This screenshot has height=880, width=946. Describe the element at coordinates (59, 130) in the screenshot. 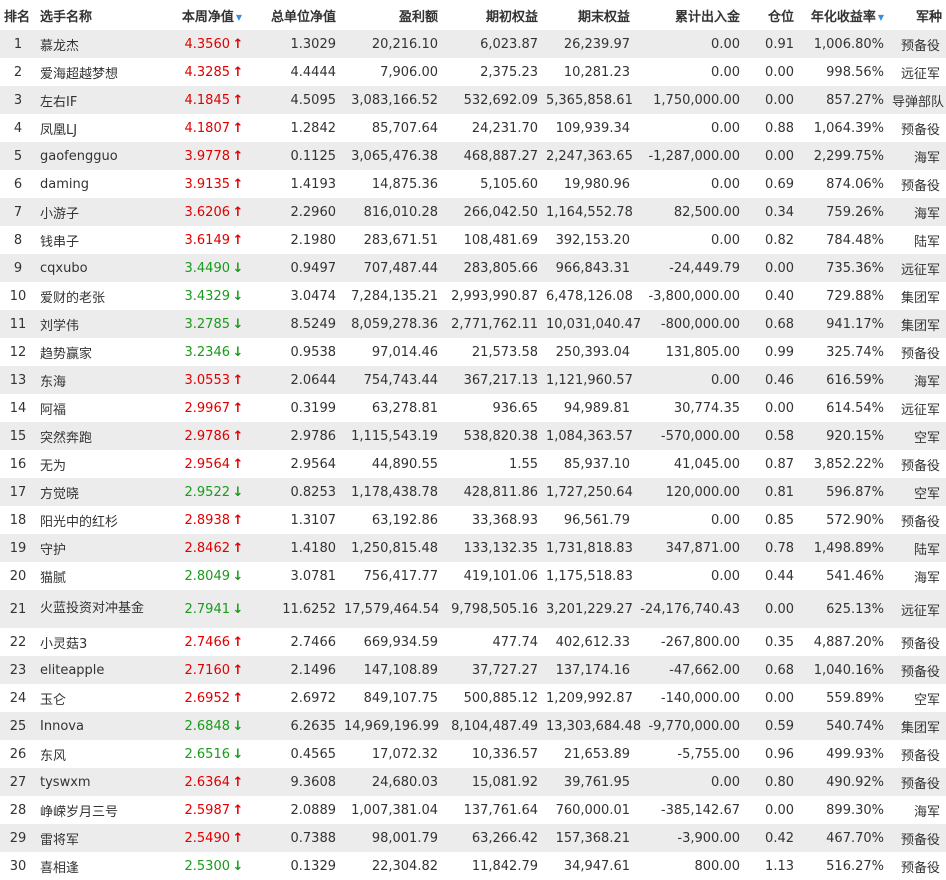

I see `player-name: 凤凰LJ` at that location.